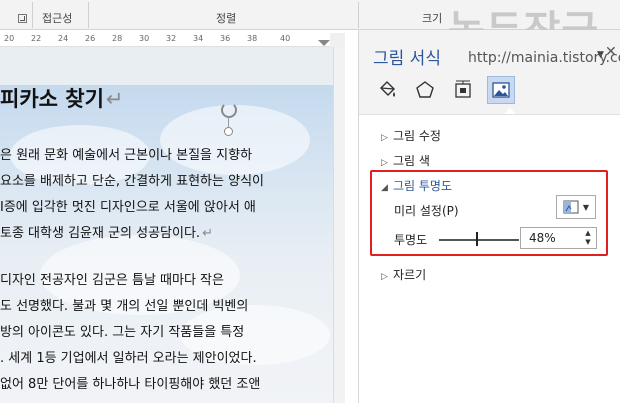  Describe the element at coordinates (403, 274) in the screenshot. I see `section-crop: ▷ 자르기` at that location.